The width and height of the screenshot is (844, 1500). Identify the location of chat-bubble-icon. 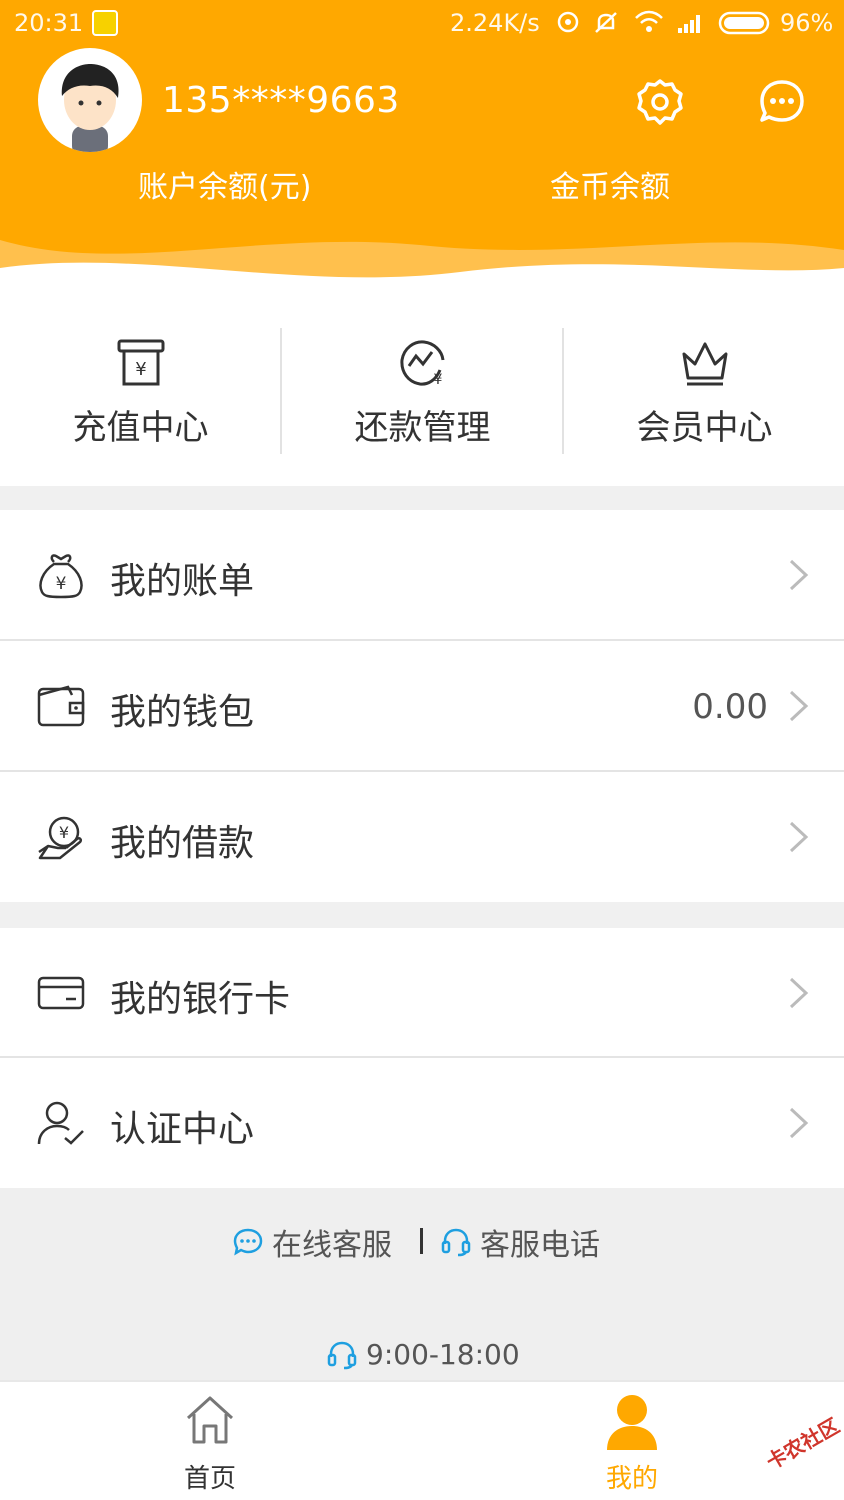
(782, 101).